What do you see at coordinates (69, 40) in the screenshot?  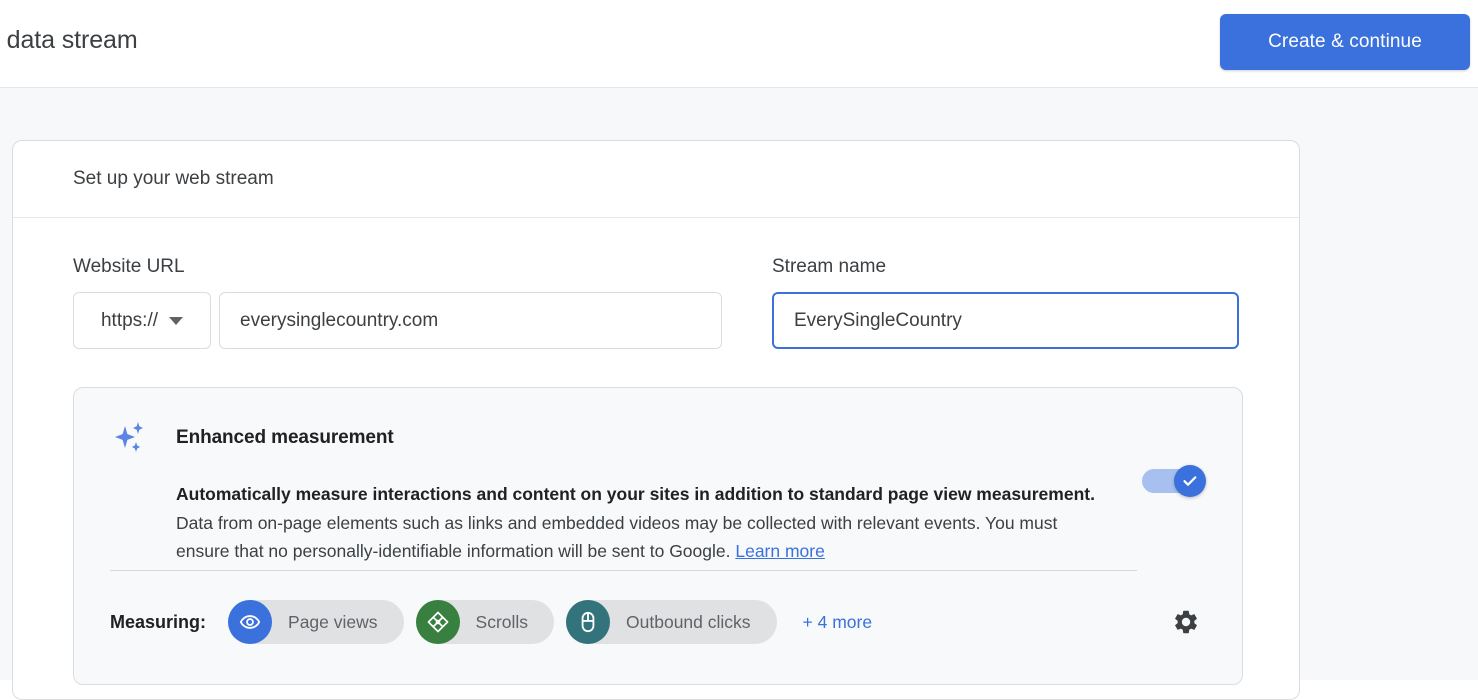 I see `page-title: p data stream` at bounding box center [69, 40].